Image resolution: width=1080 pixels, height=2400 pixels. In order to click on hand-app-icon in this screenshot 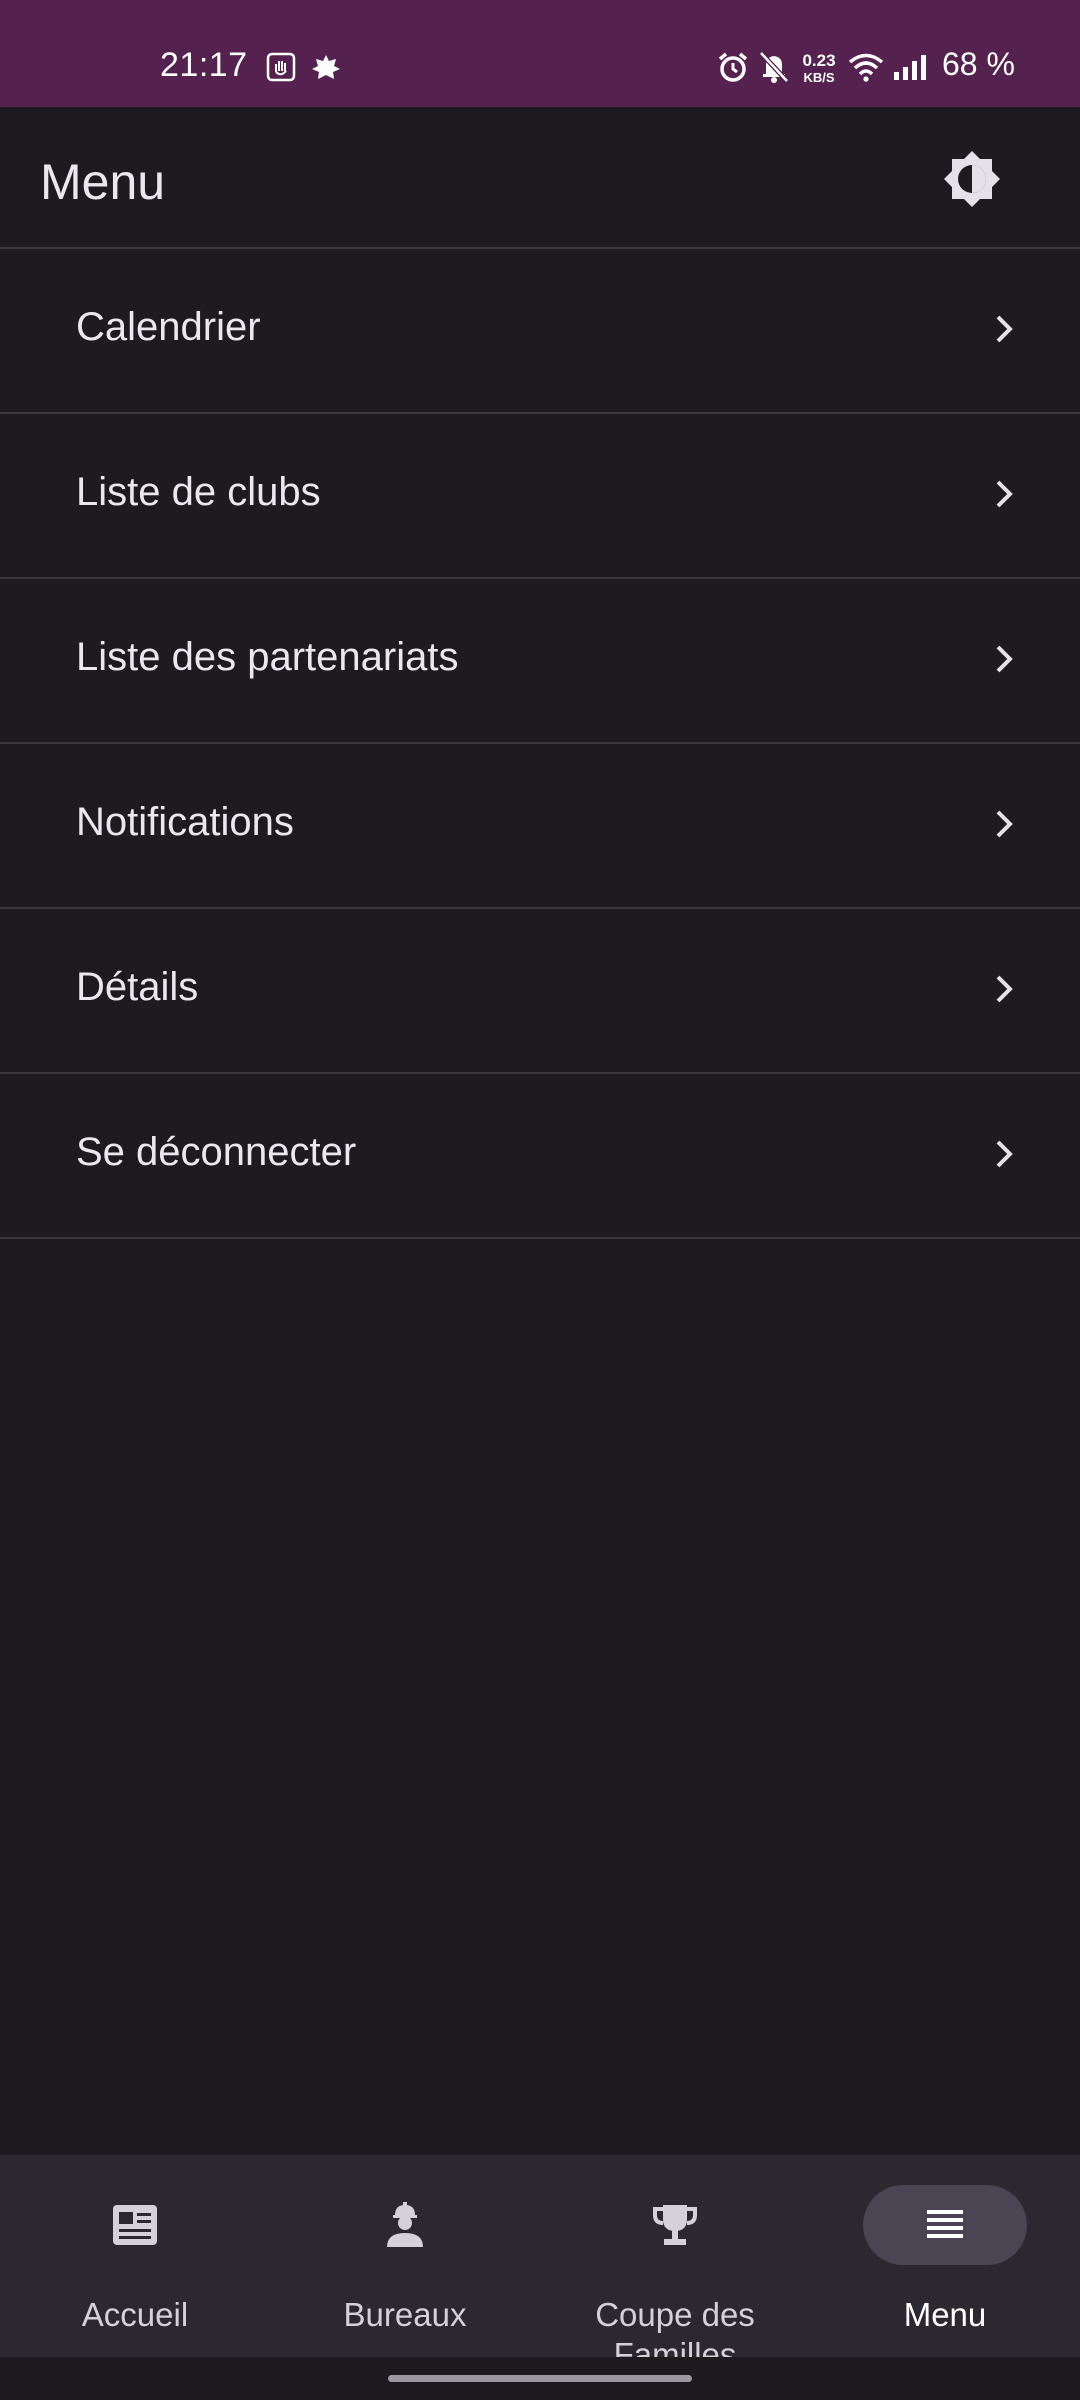, I will do `click(281, 69)`.